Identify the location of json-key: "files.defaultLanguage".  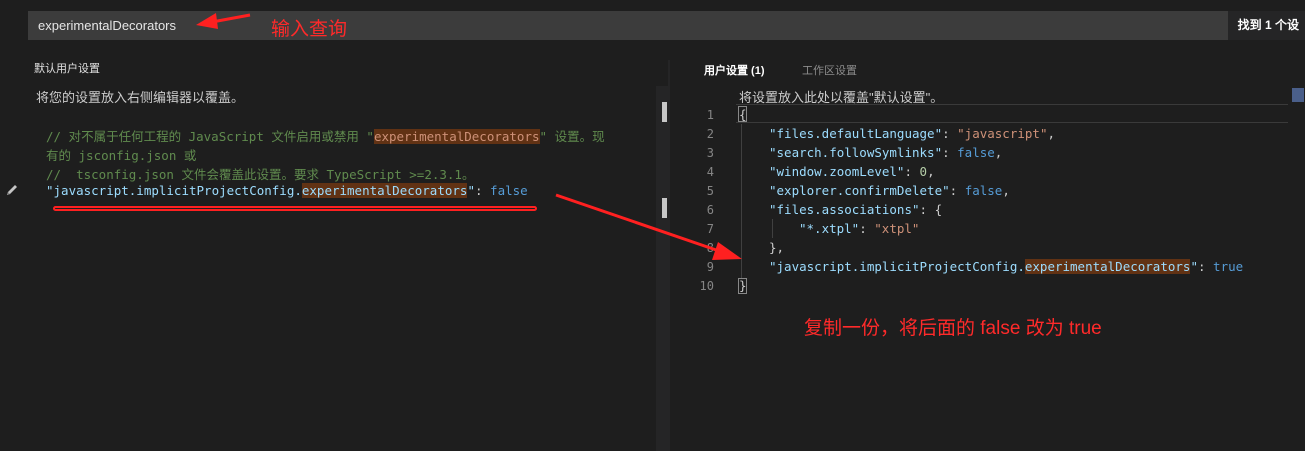
(856, 133).